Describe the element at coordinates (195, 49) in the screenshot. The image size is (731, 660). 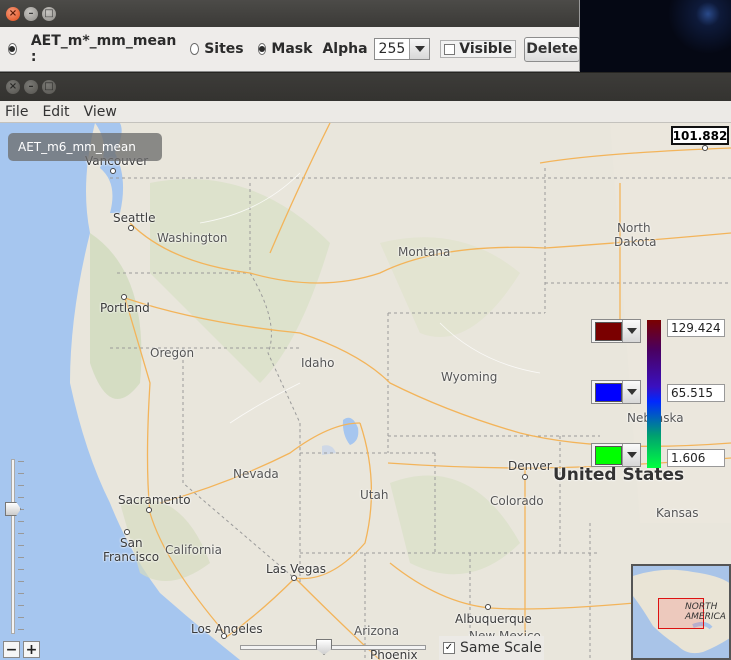
I see `sites-radio` at that location.